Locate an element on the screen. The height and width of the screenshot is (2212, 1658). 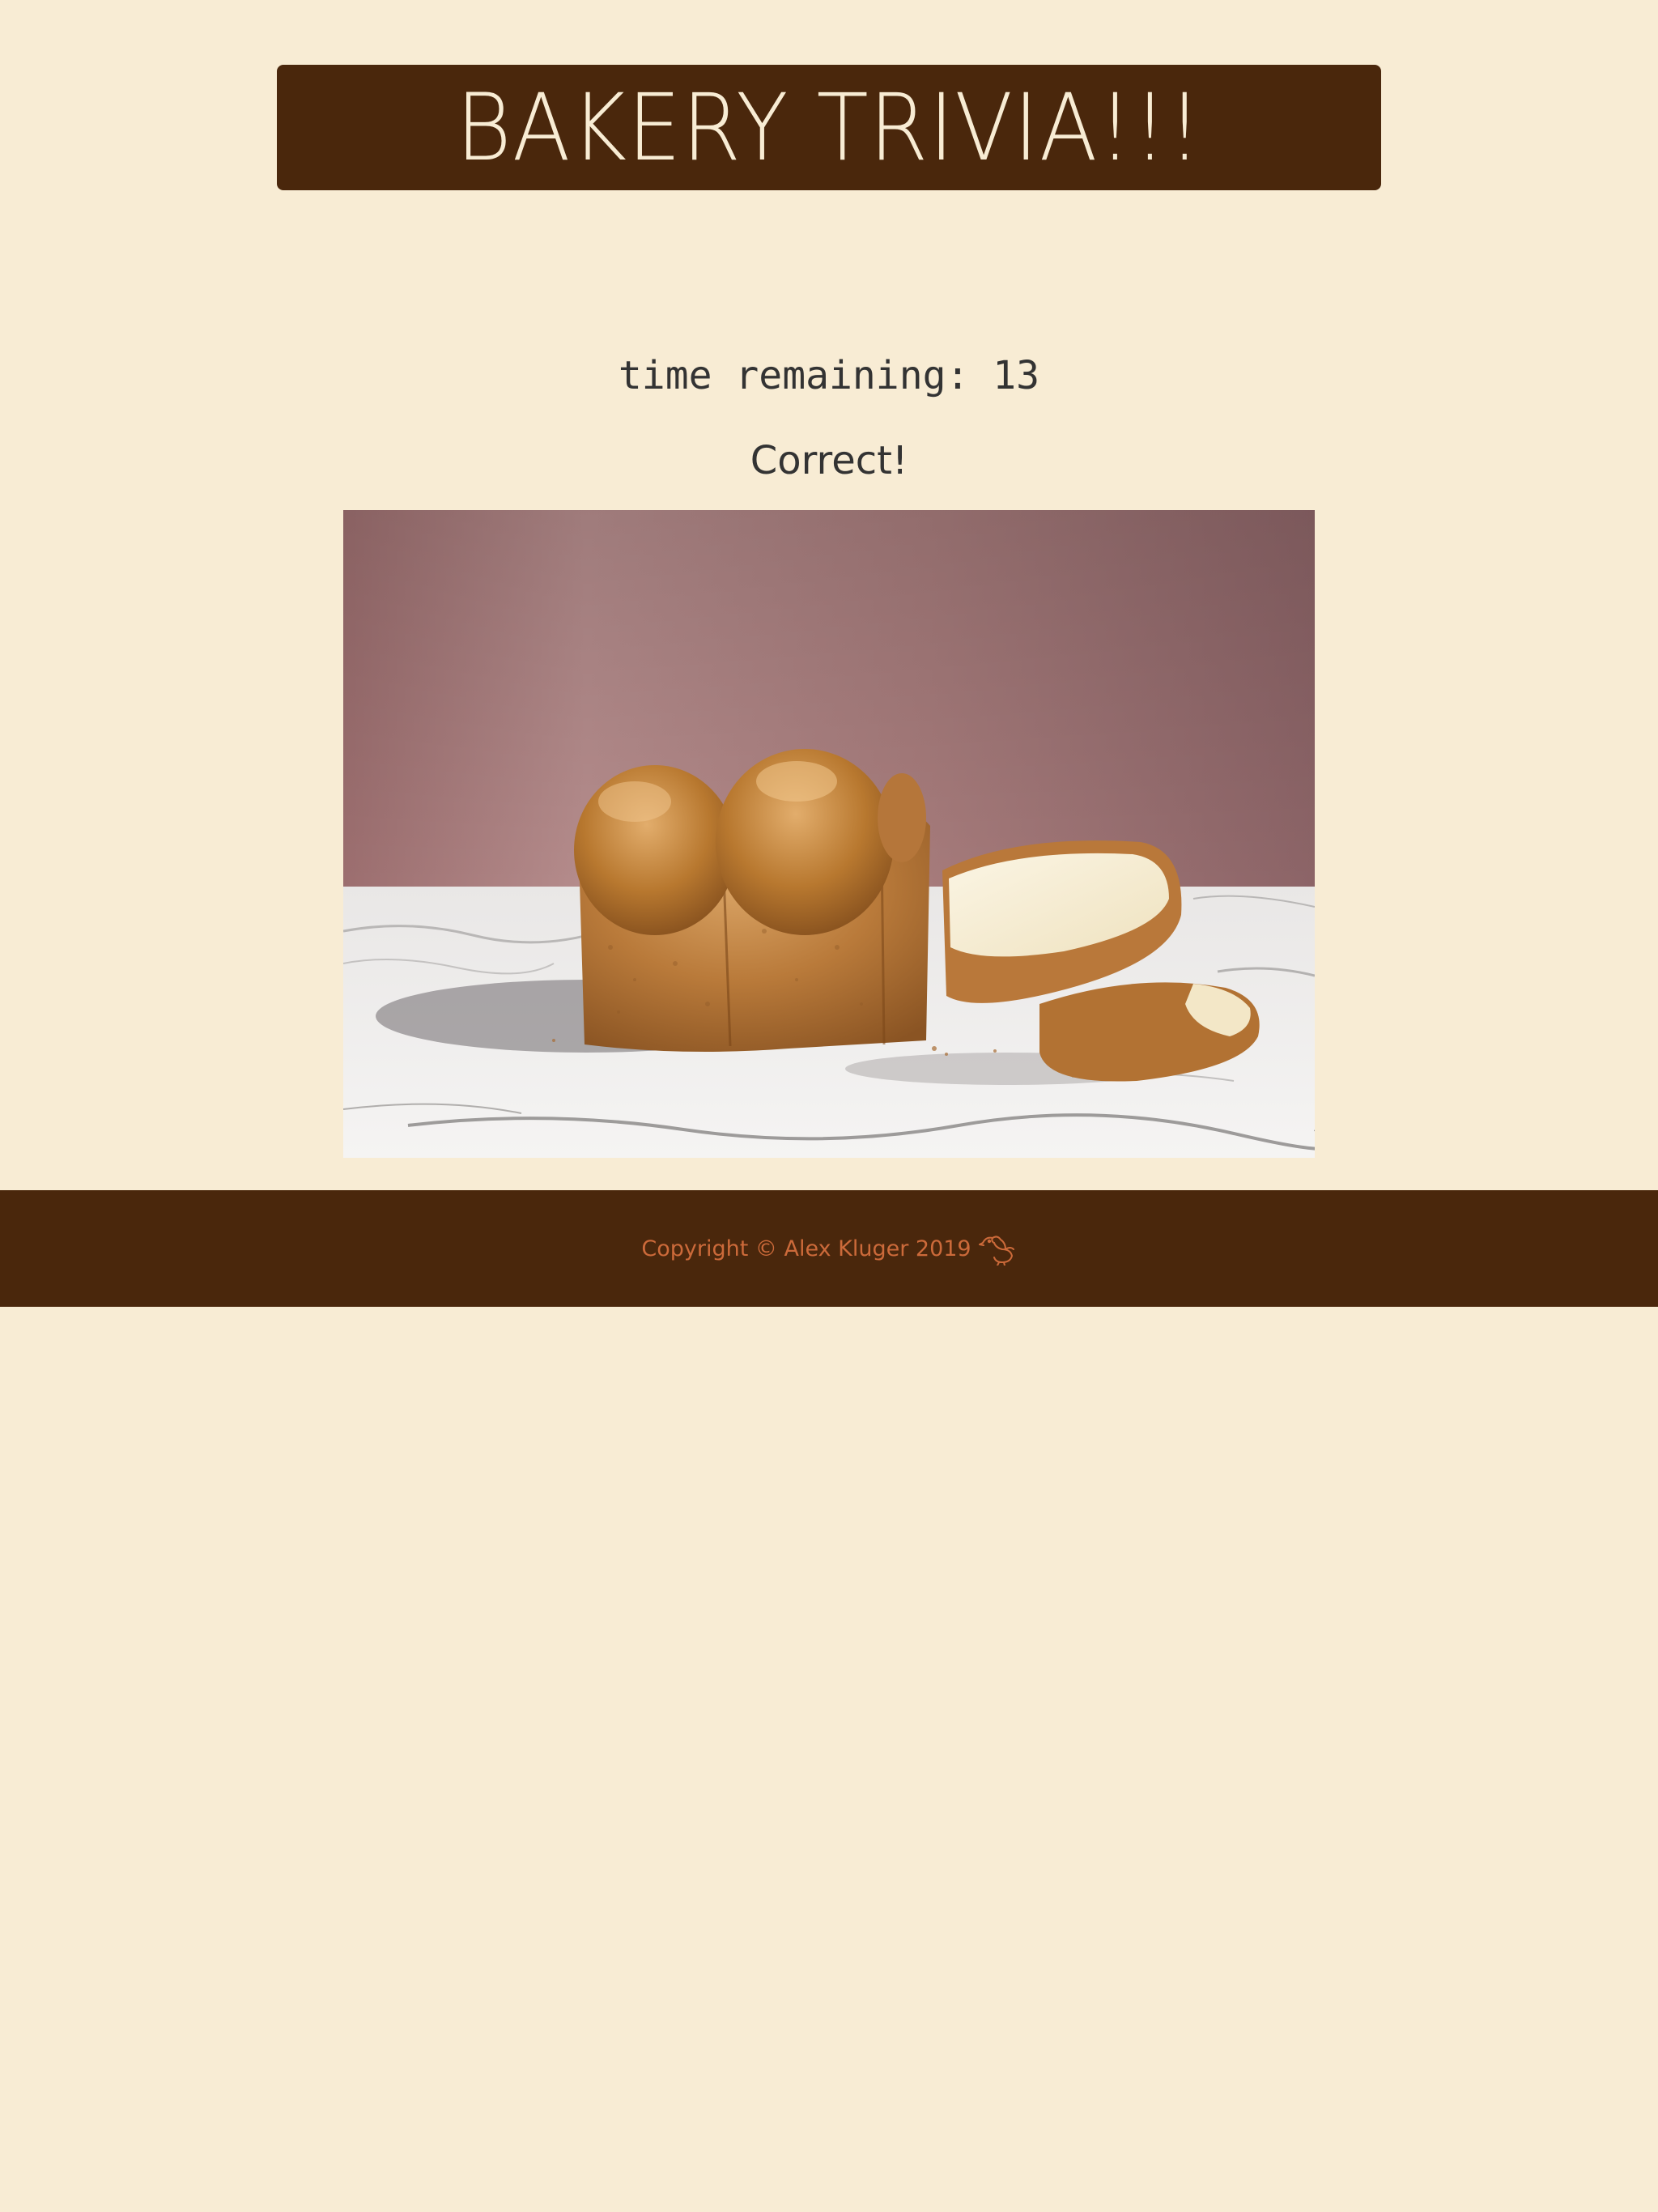
time-remaining-counter: time remaining: 13 is located at coordinates (829, 376).